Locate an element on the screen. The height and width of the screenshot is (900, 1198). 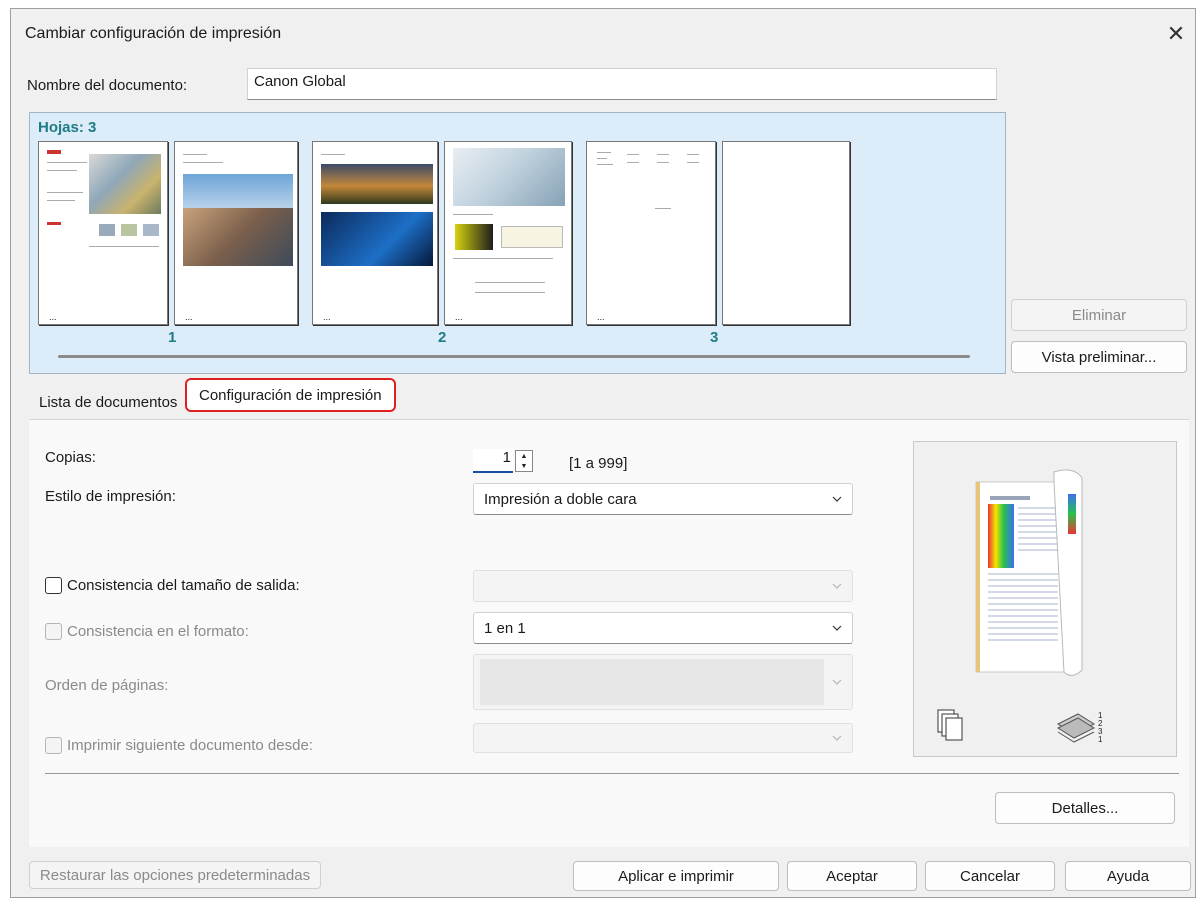
page-order-label: Orden de páginas: is located at coordinates (107, 685).